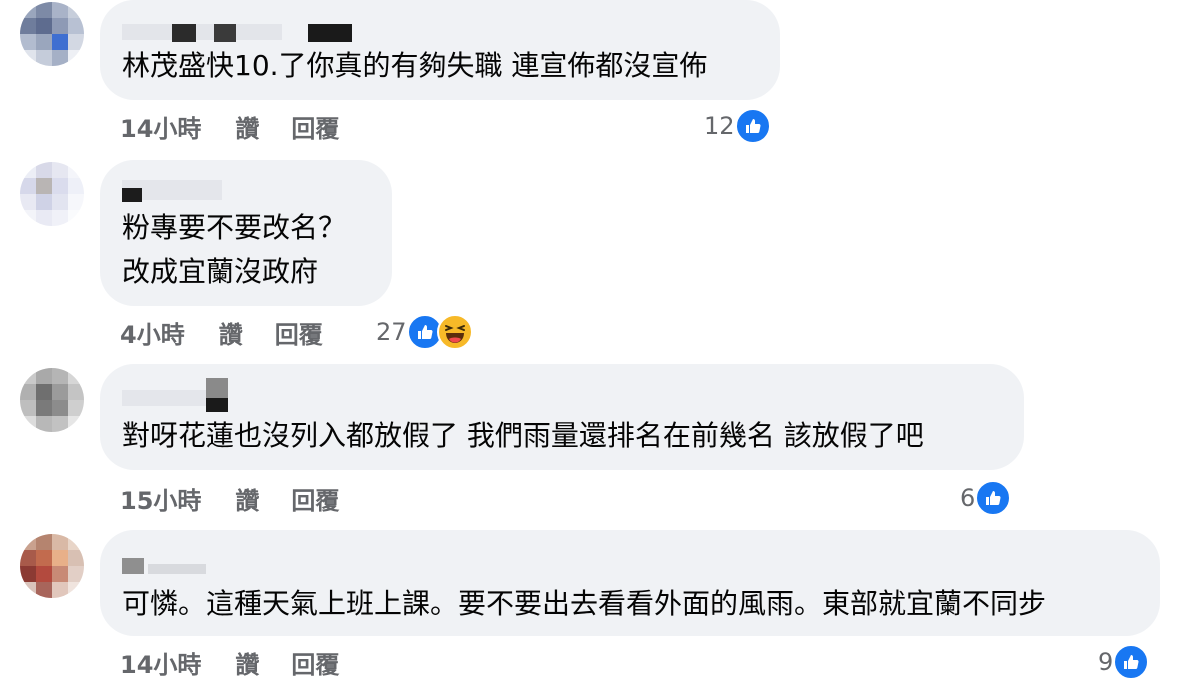 This screenshot has height=680, width=1200. What do you see at coordinates (584, 603) in the screenshot?
I see `comment-text: 可憐。這種天氣上班上課。要不要出去看看外面的風雨。東部就宜蘭不同步` at bounding box center [584, 603].